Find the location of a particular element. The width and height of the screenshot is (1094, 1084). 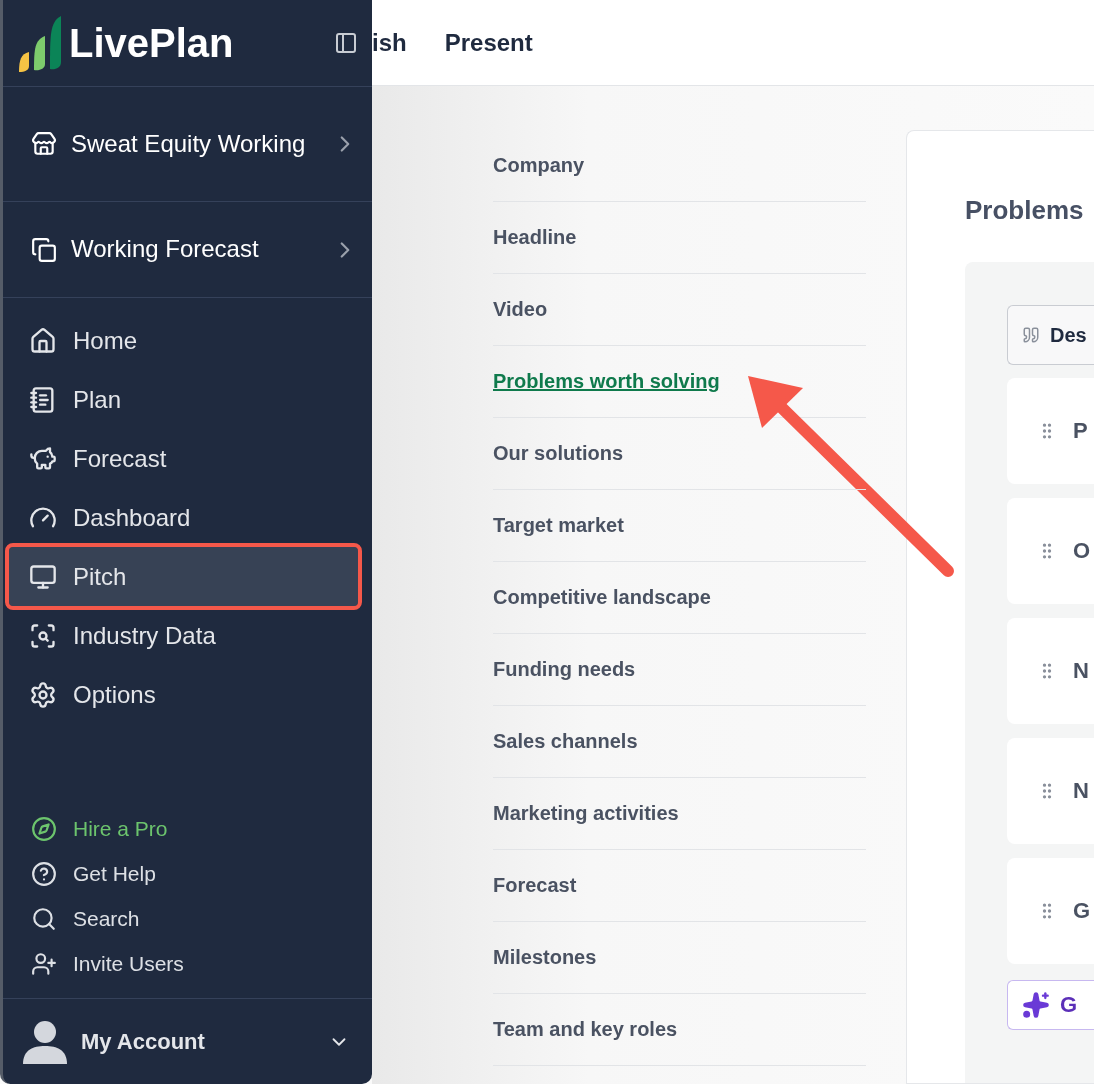

section-link: Sales channels is located at coordinates (565, 741).